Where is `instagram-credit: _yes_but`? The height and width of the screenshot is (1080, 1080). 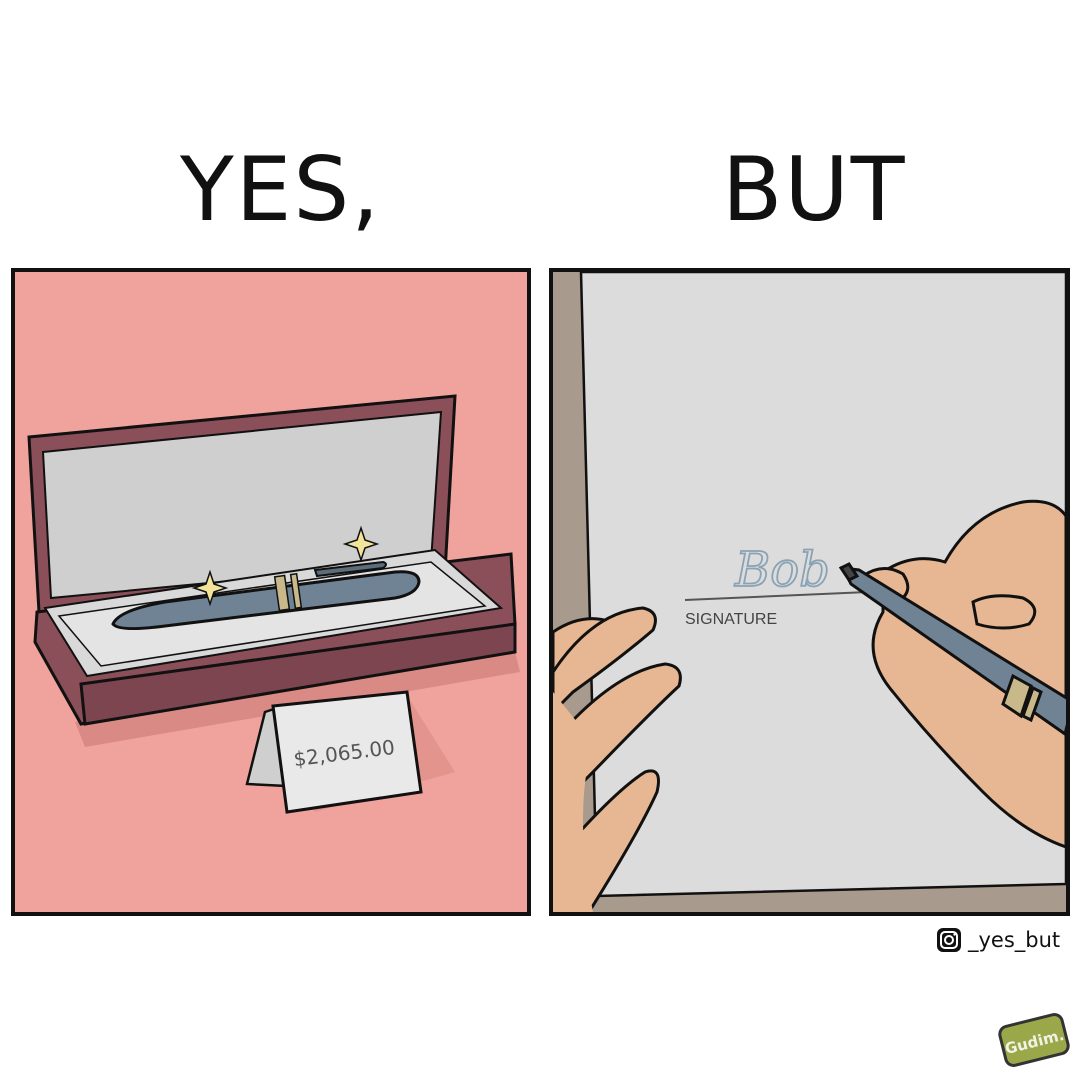
instagram-credit: _yes_but is located at coordinates (998, 940).